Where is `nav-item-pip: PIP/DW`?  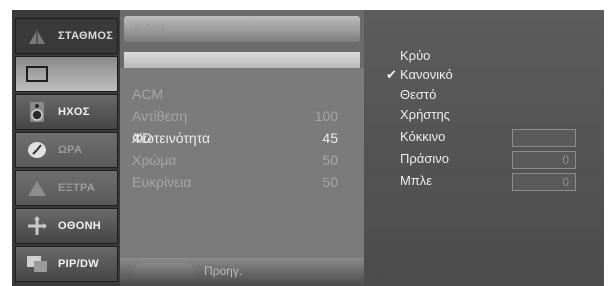 nav-item-pip: PIP/DW is located at coordinates (66, 264).